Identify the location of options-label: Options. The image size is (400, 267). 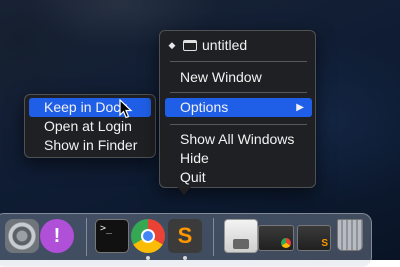
(204, 107).